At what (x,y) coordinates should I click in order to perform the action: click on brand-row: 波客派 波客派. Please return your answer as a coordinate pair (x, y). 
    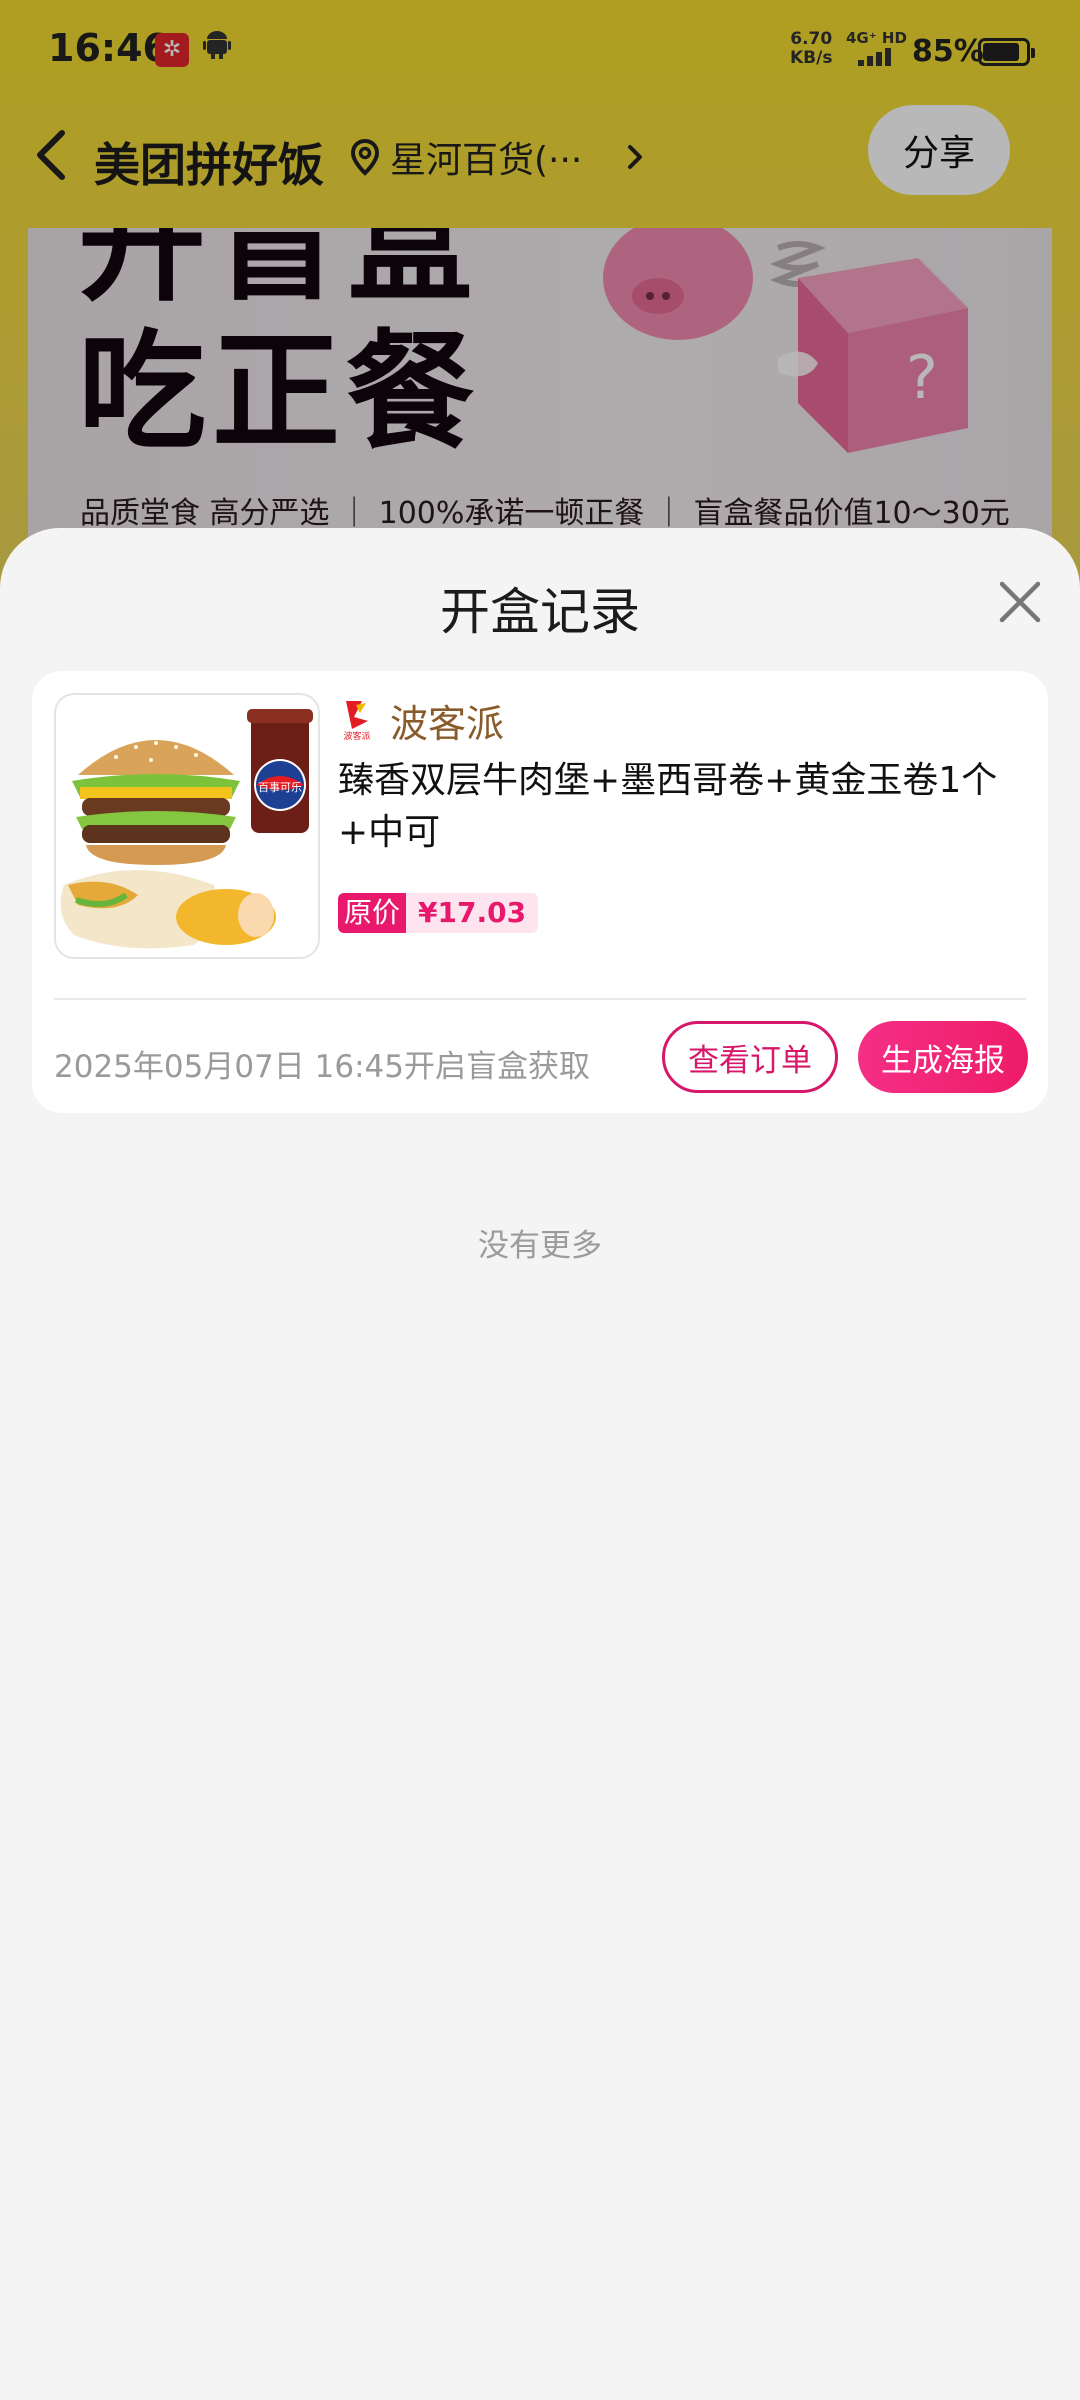
    Looking at the image, I should click on (421, 720).